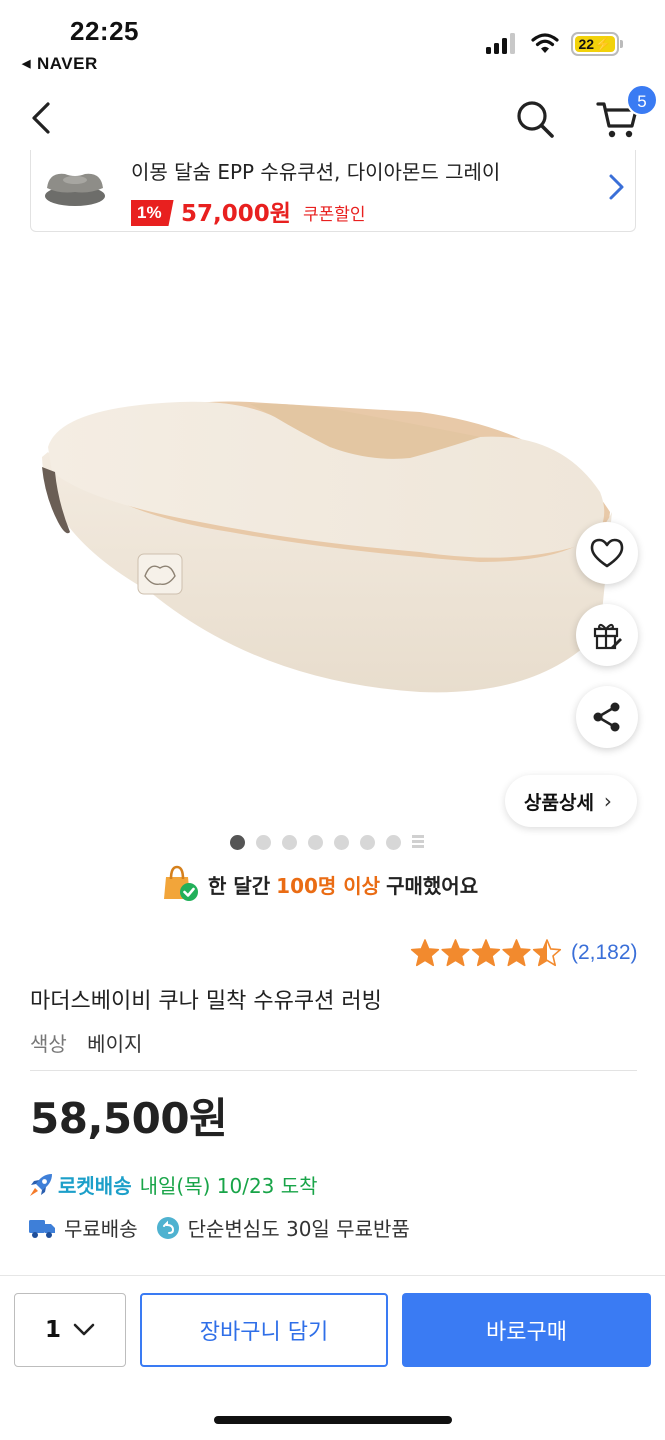 The image size is (665, 1440). What do you see at coordinates (84, 1329) in the screenshot?
I see `chevron-down-icon` at bounding box center [84, 1329].